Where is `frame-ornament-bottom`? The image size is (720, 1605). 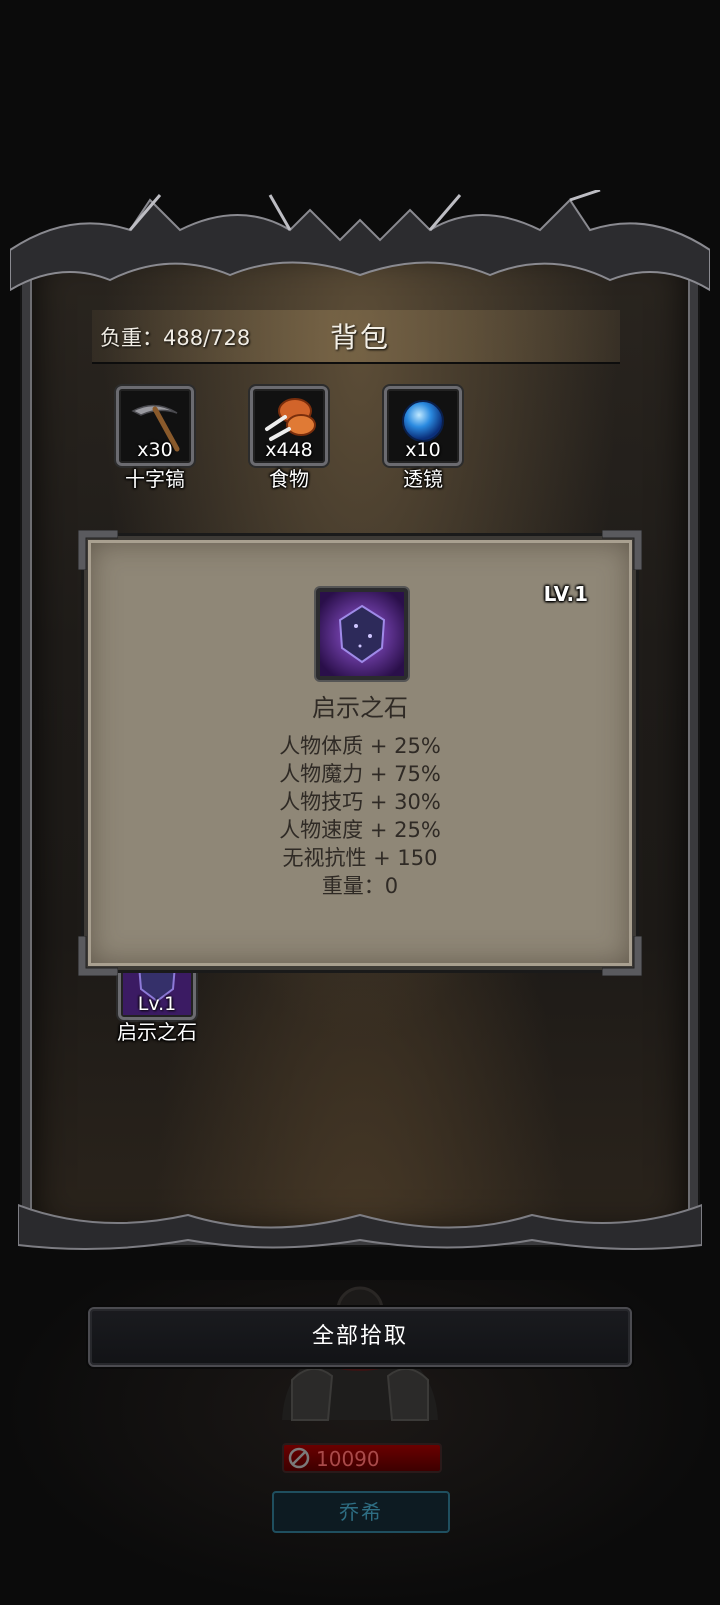 frame-ornament-bottom is located at coordinates (360, 1226).